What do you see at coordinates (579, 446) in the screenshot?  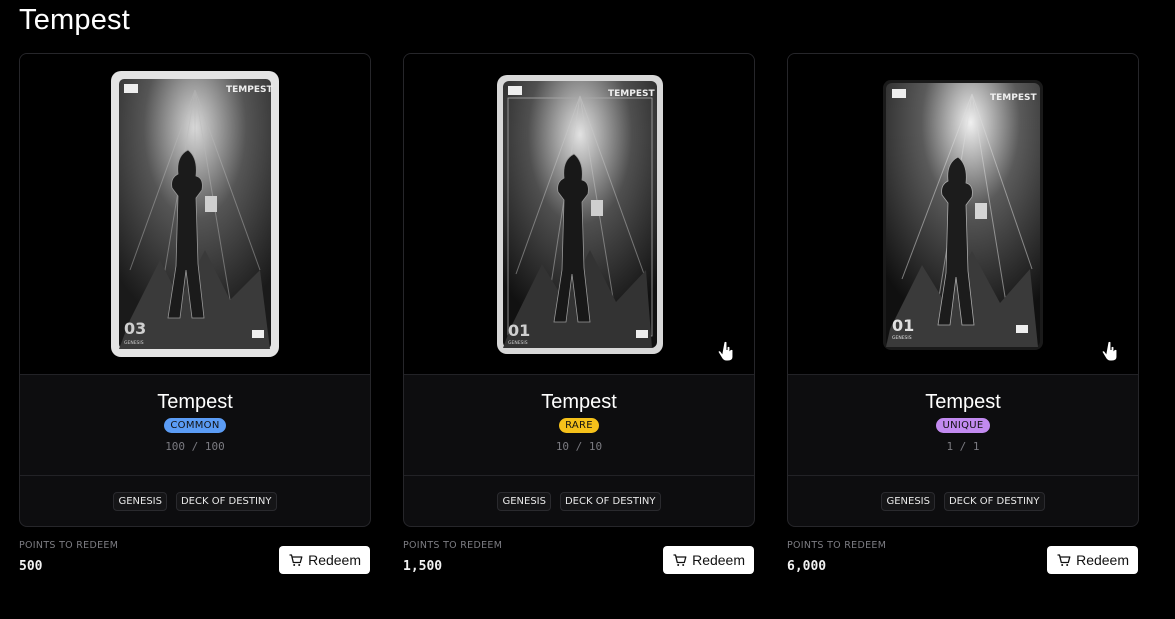 I see `supply-count: 10 / 10` at bounding box center [579, 446].